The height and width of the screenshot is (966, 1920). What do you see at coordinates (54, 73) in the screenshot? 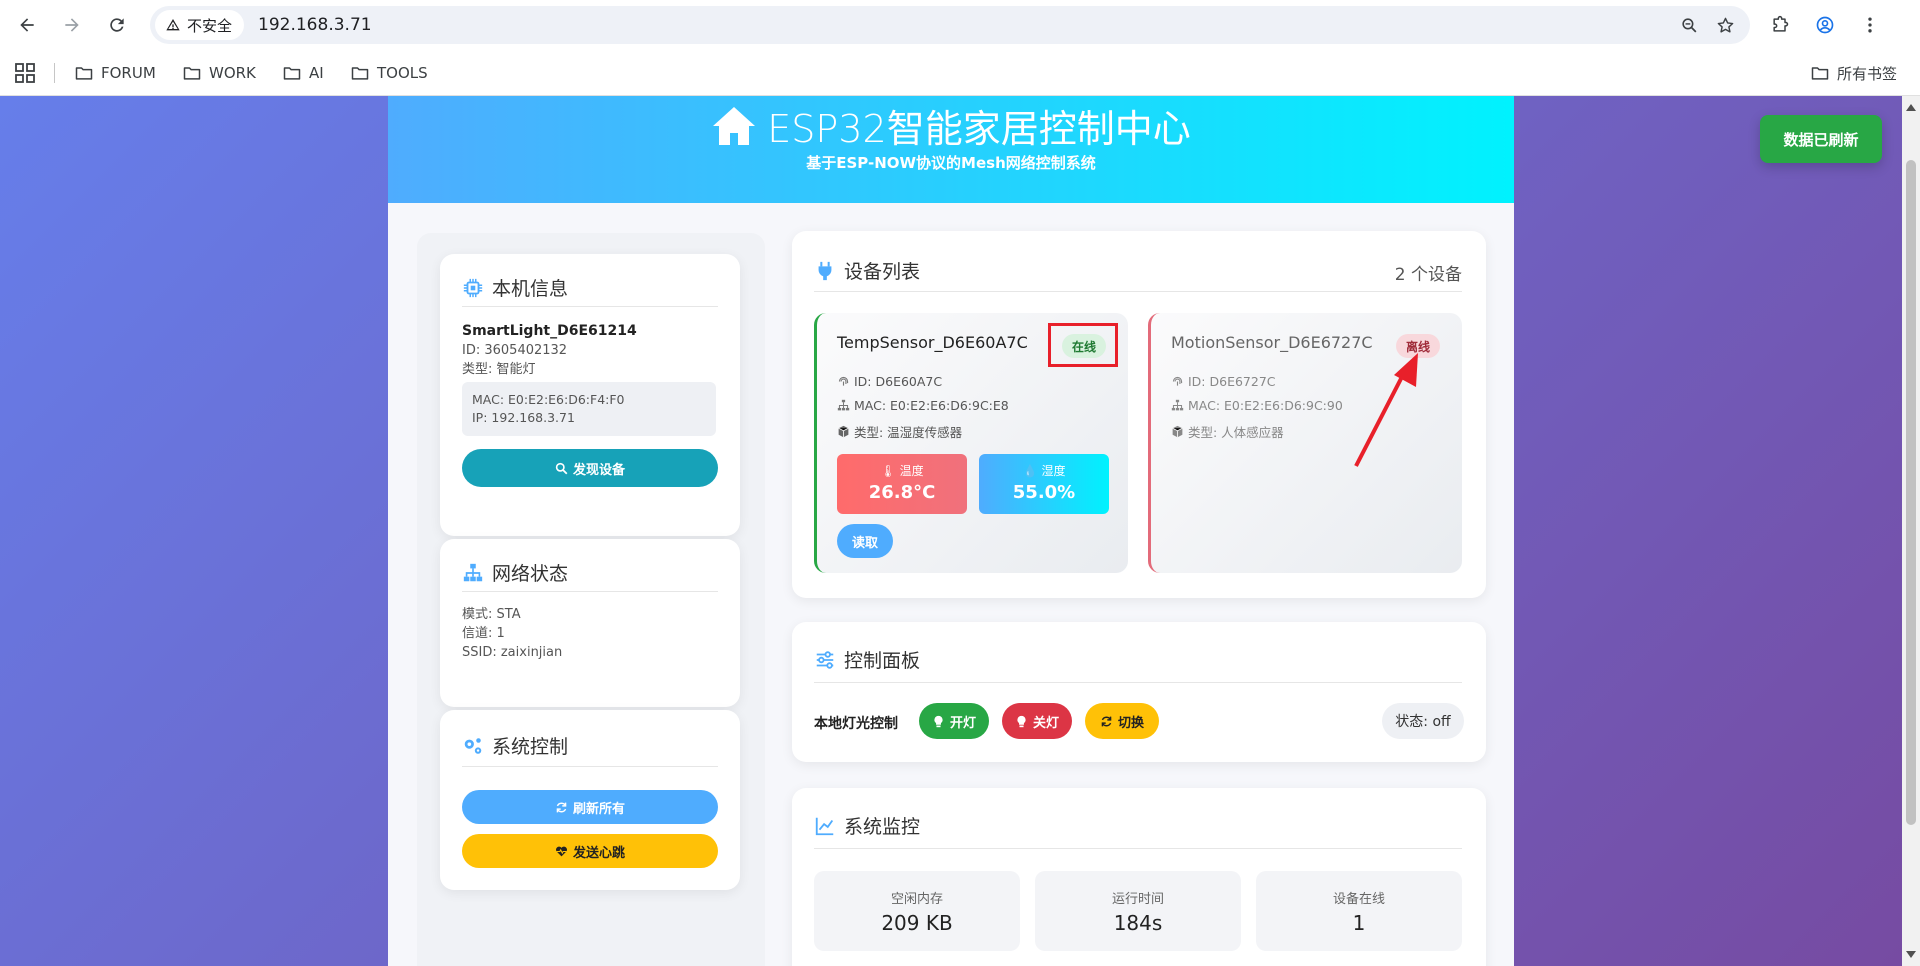
I see `bookmarks-separator` at bounding box center [54, 73].